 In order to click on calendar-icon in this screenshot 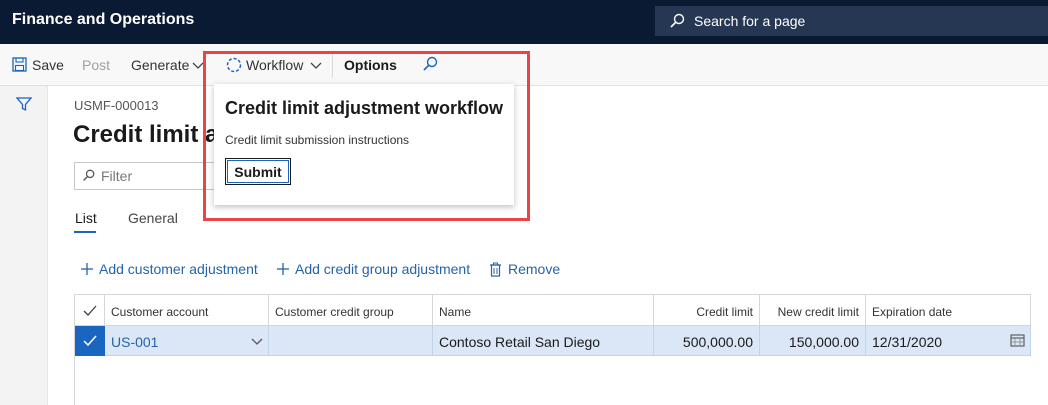, I will do `click(1017, 340)`.